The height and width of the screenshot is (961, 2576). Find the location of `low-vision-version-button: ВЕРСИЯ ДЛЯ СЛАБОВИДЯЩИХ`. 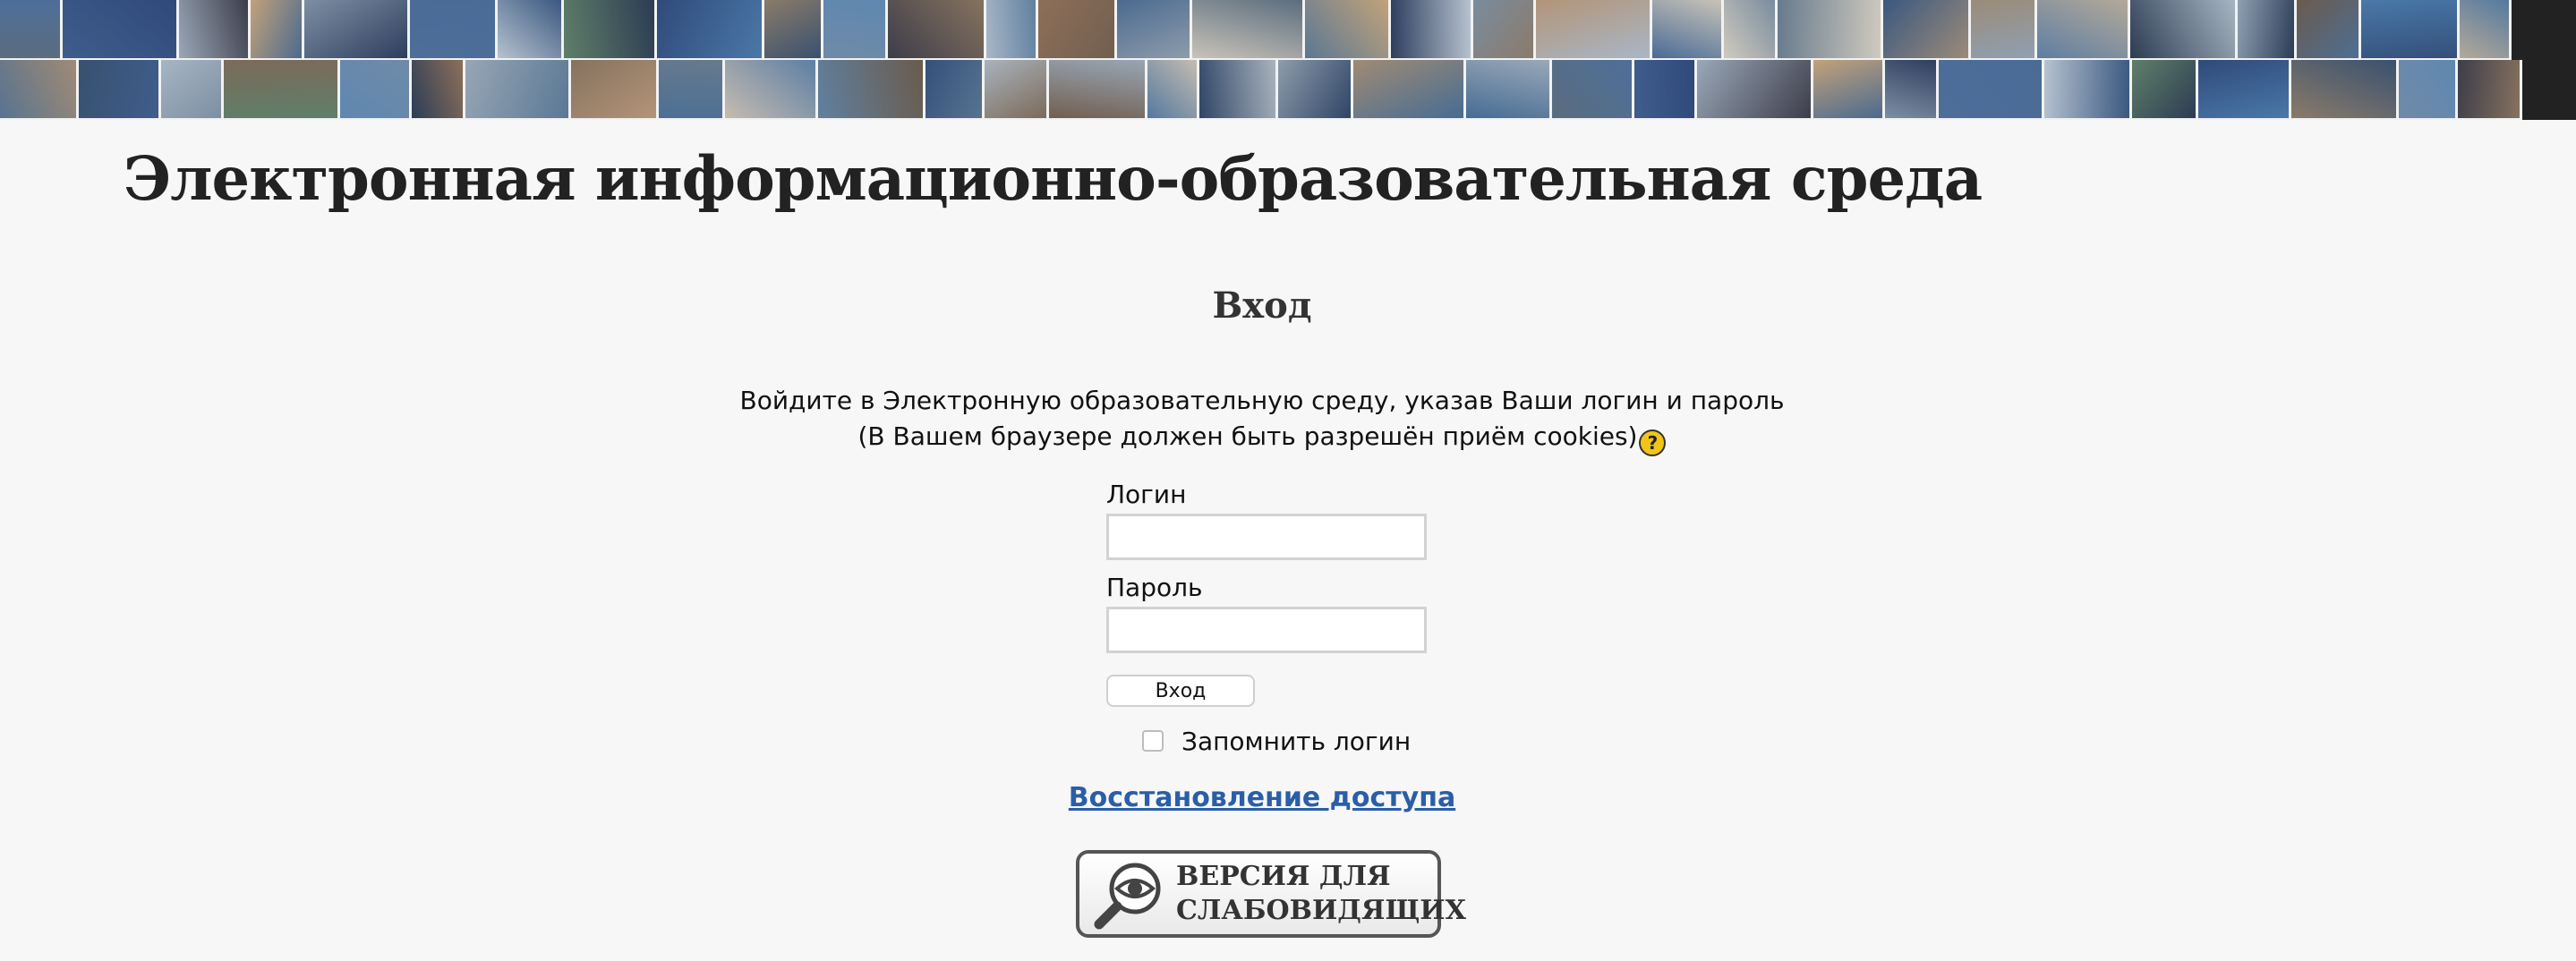

low-vision-version-button: ВЕРСИЯ ДЛЯ СЛАБОВИДЯЩИХ is located at coordinates (1271, 894).